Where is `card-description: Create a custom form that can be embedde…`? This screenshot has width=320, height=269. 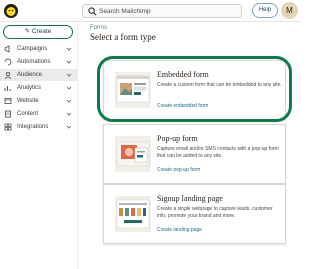
card-description: Create a custom form that can be embedde… is located at coordinates (219, 85).